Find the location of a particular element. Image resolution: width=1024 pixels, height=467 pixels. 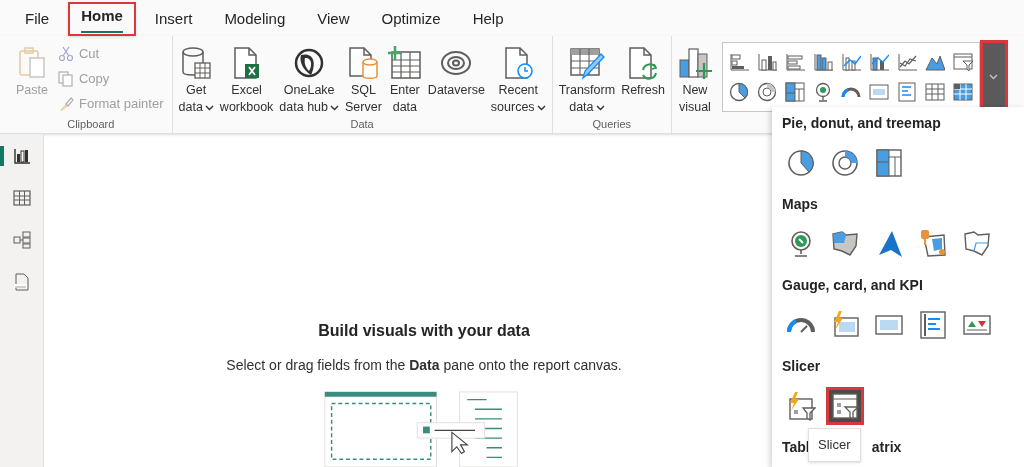

chevron-down-icon is located at coordinates (994, 77).